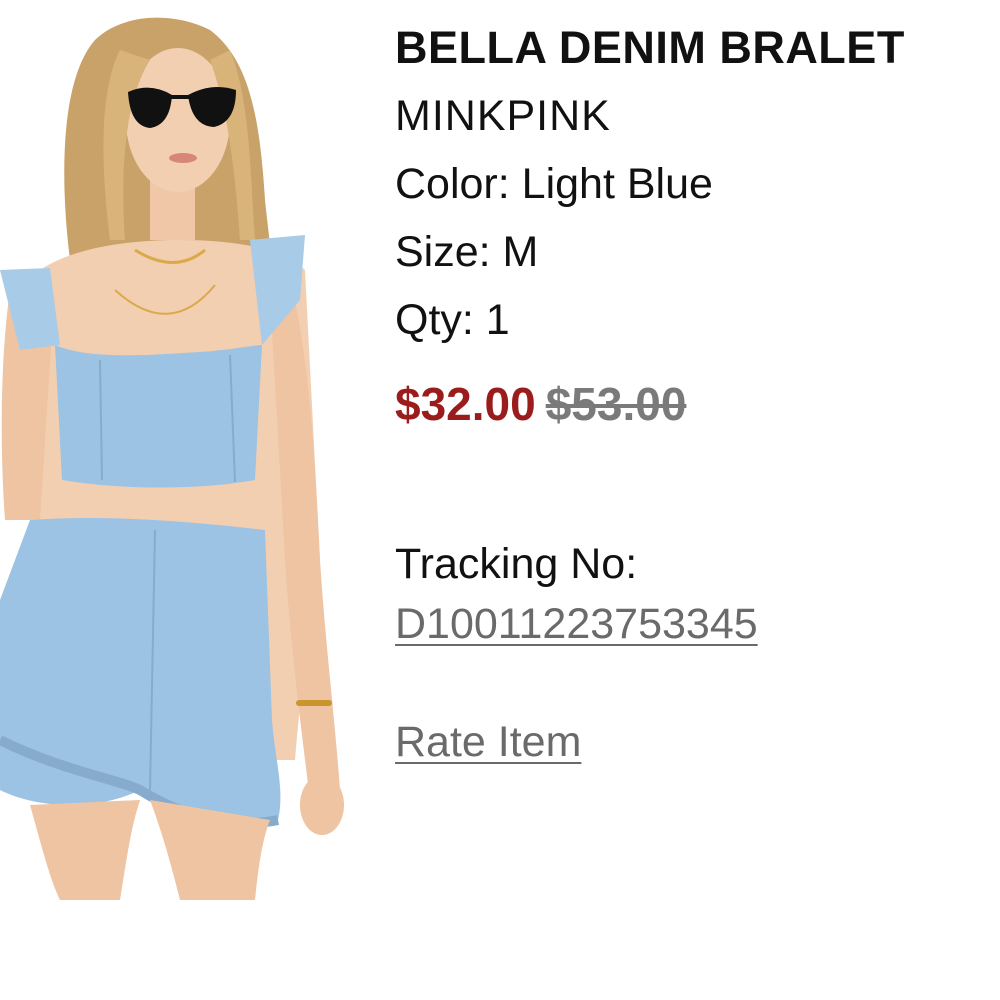 Image resolution: width=1000 pixels, height=1000 pixels. What do you see at coordinates (452, 320) in the screenshot?
I see `product-quantity: Qty: 1` at bounding box center [452, 320].